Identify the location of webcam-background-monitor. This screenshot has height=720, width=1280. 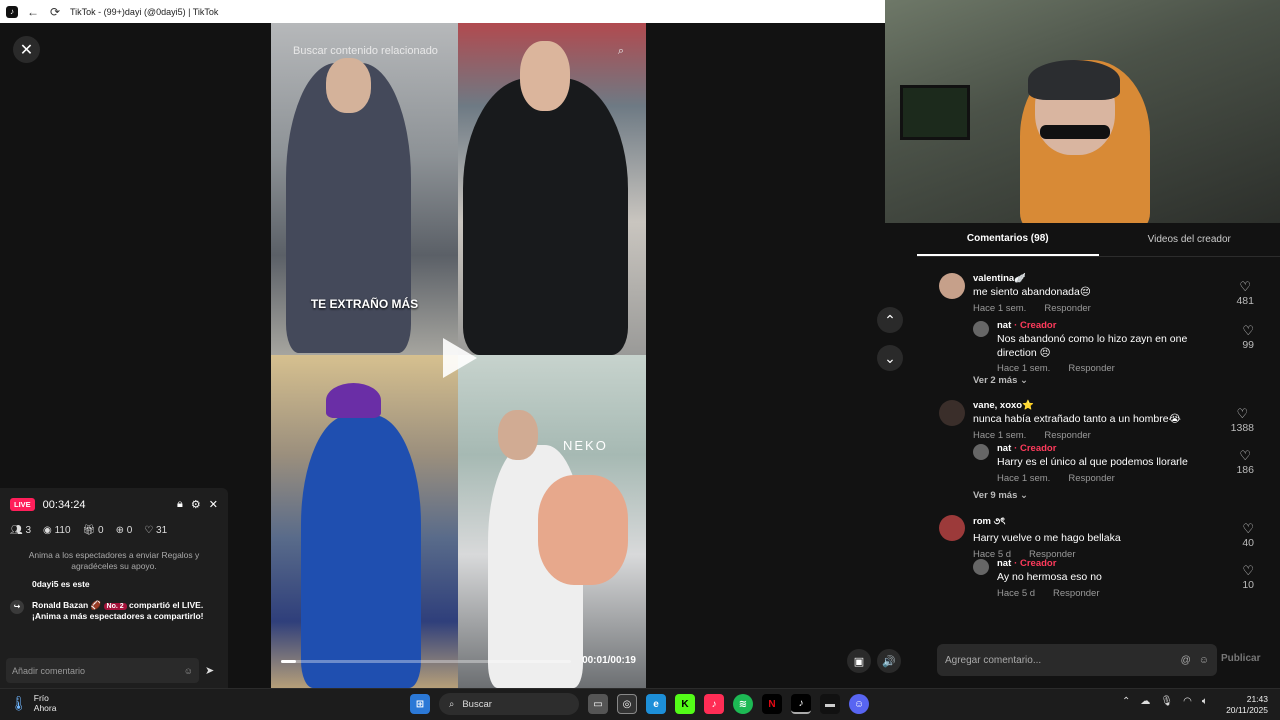
(935, 112).